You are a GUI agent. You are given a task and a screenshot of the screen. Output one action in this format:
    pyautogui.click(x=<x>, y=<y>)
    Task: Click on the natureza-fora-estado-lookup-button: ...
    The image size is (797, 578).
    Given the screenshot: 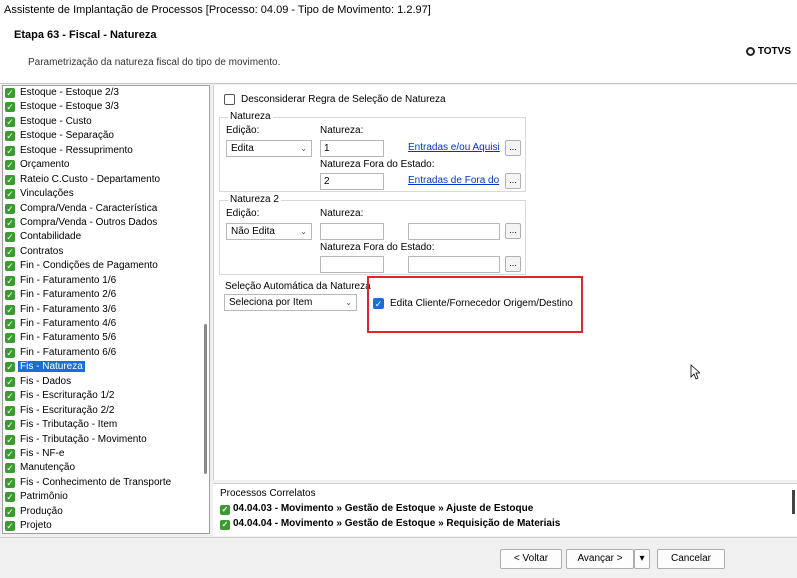 What is the action you would take?
    pyautogui.click(x=513, y=181)
    